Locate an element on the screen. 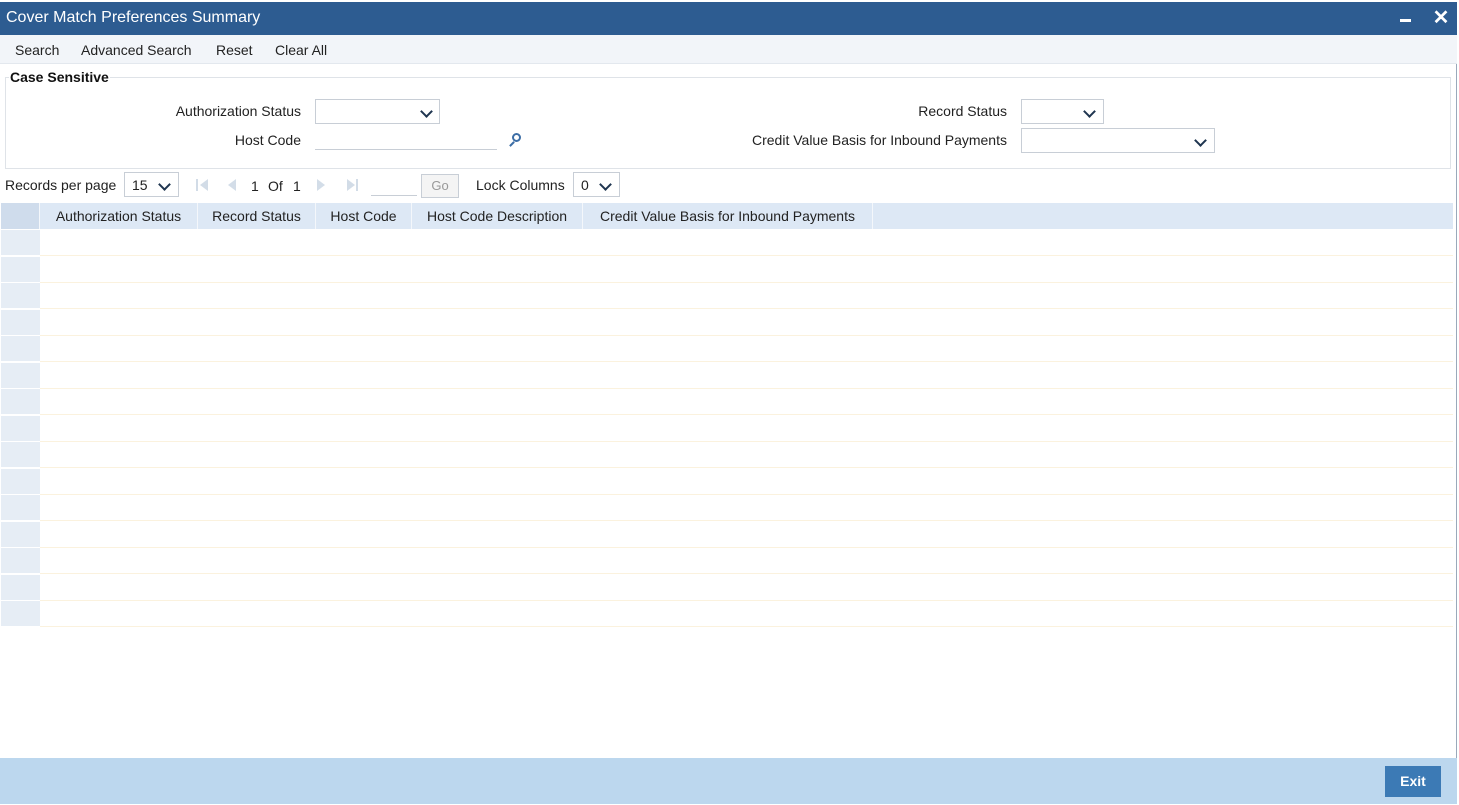  window-title: Cover Match Preferences Summary is located at coordinates (133, 17).